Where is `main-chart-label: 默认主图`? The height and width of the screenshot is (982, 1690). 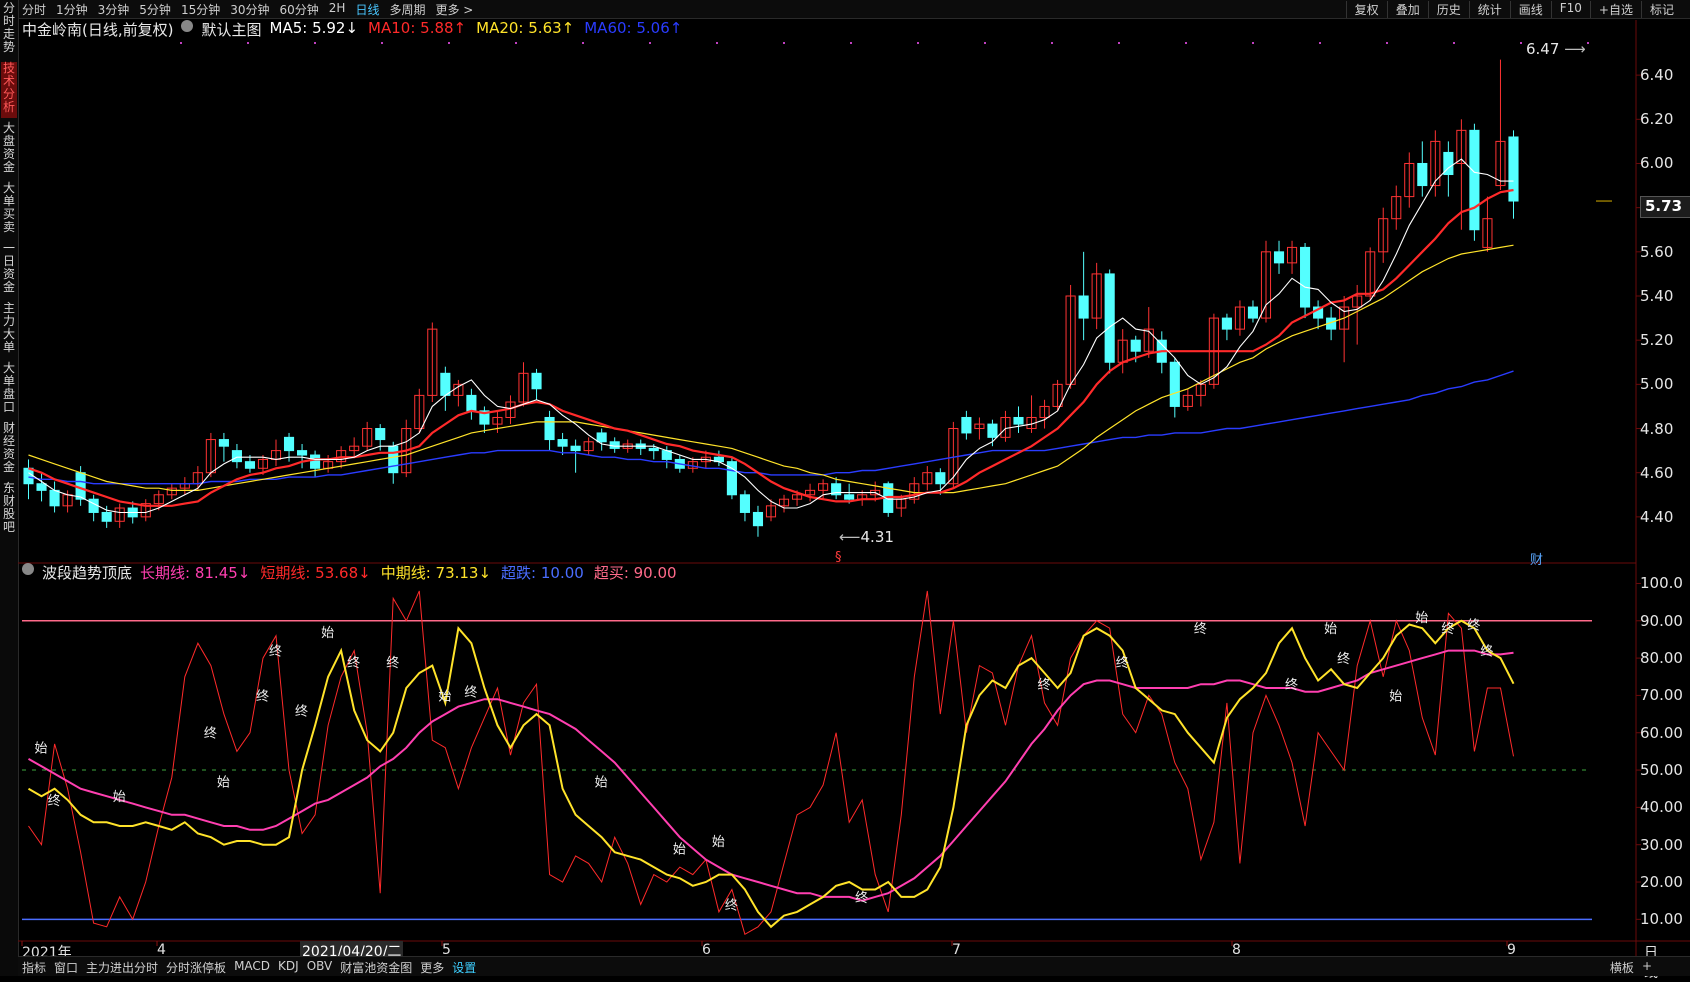
main-chart-label: 默认主图 is located at coordinates (231, 29).